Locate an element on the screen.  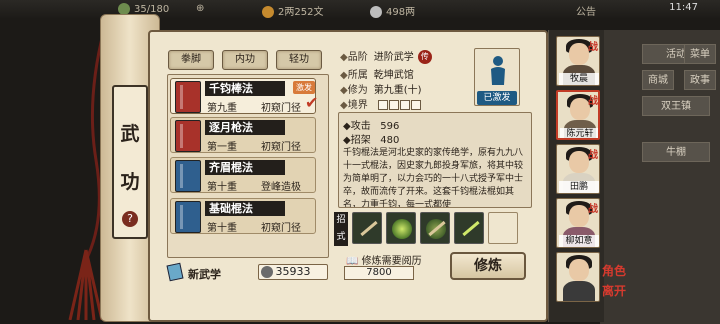
tab-fist: 拳脚 is located at coordinates (191, 60).